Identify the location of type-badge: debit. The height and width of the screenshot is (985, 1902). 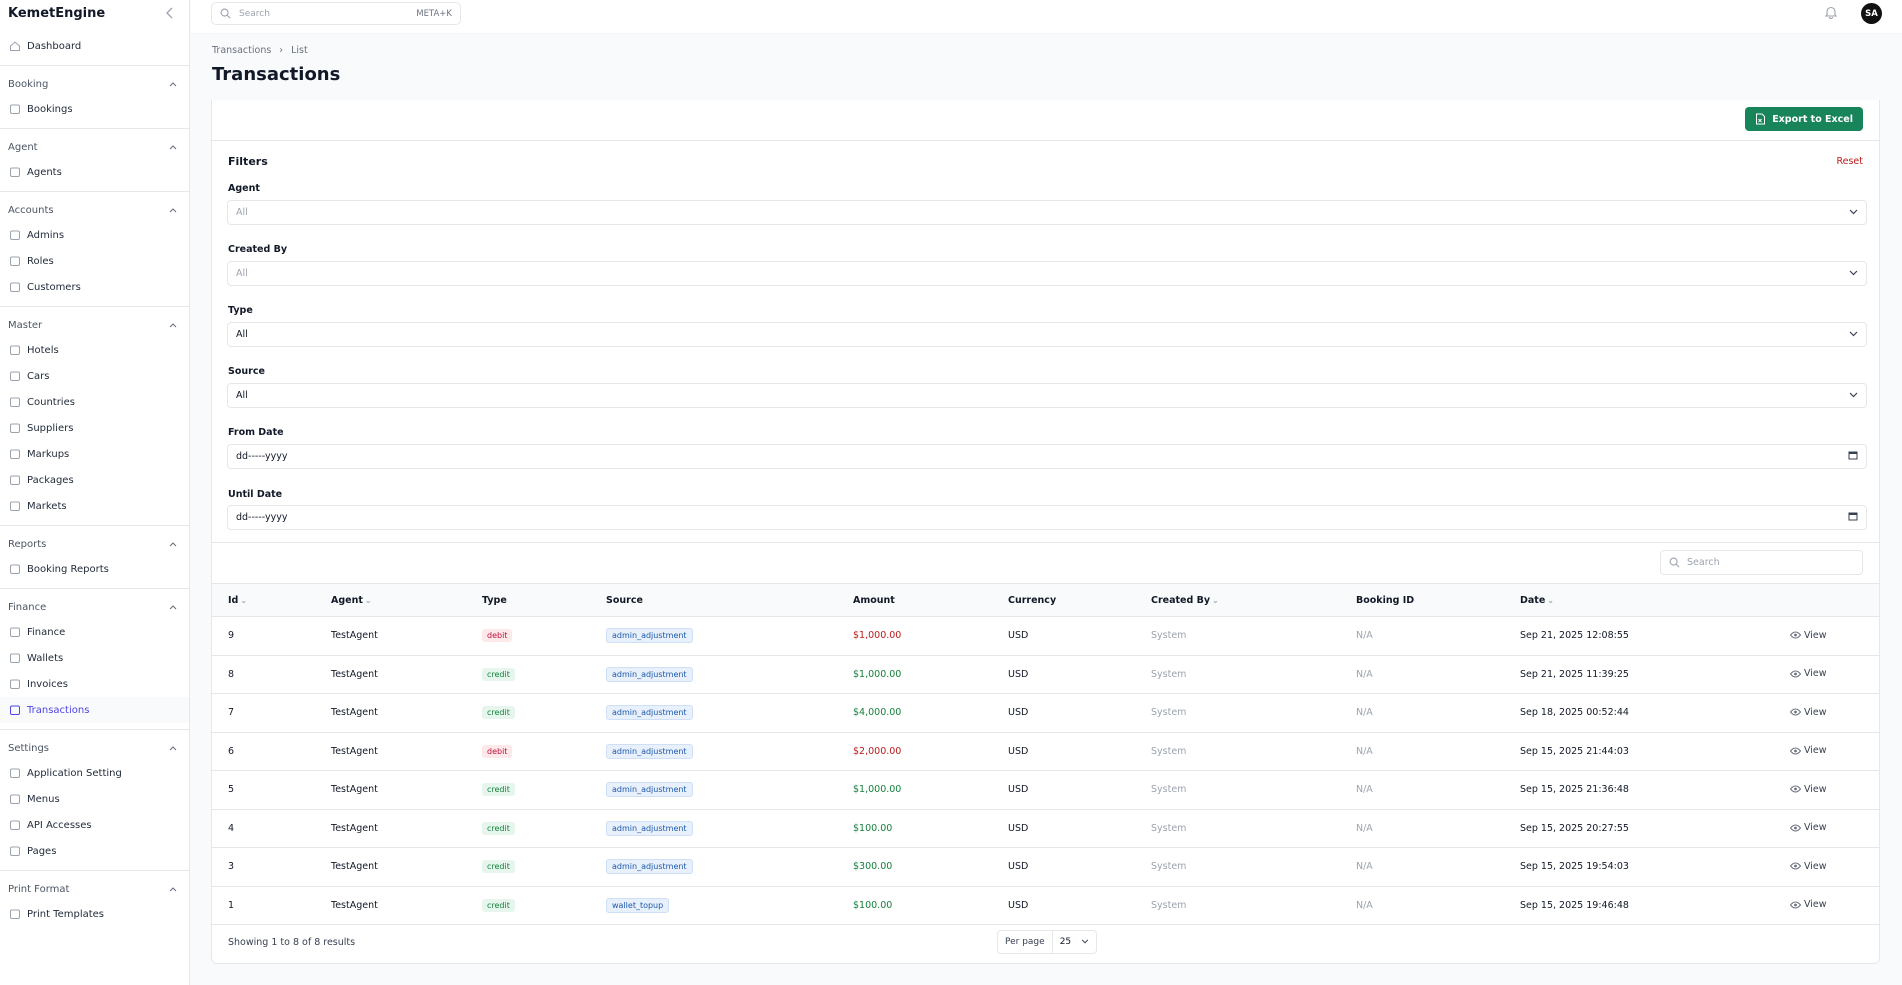
(497, 751).